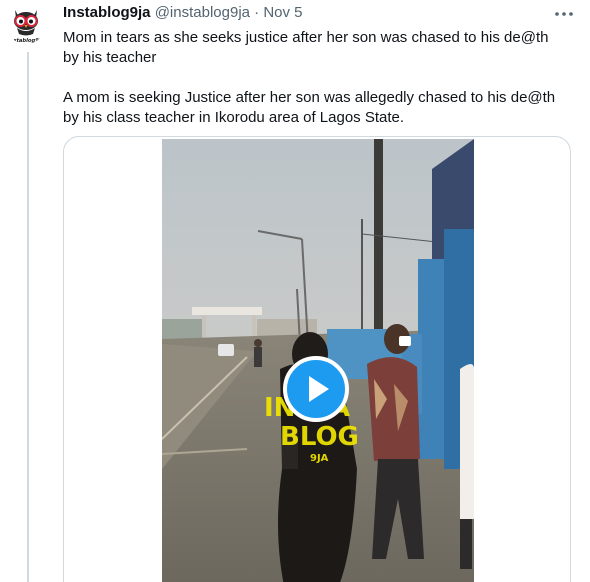  I want to click on avatar-caption-graphic: instablog9ja, so click(26, 41).